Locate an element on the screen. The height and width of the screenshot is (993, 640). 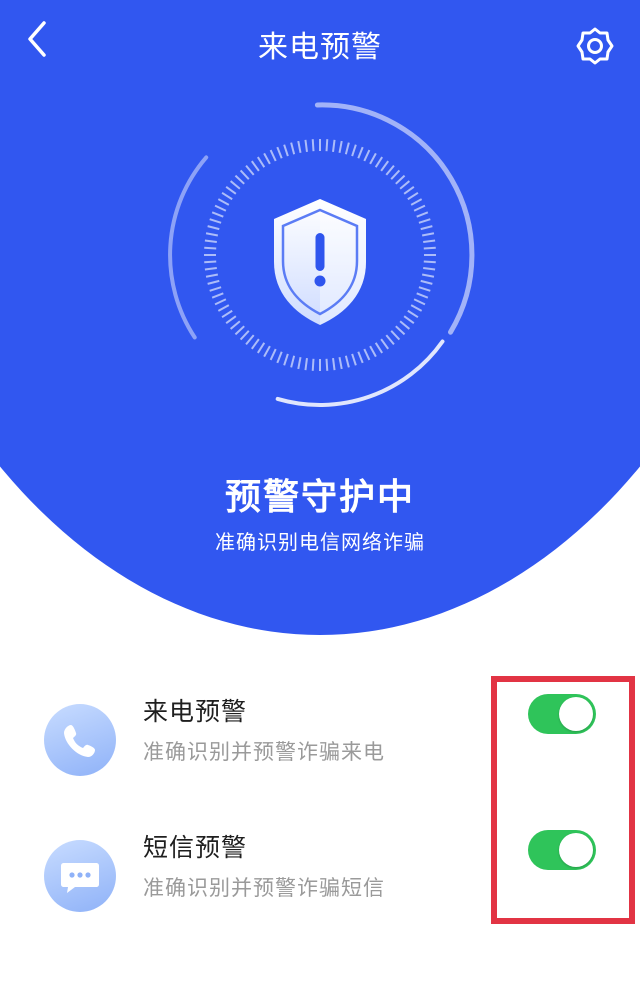
message-icon is located at coordinates (80, 878).